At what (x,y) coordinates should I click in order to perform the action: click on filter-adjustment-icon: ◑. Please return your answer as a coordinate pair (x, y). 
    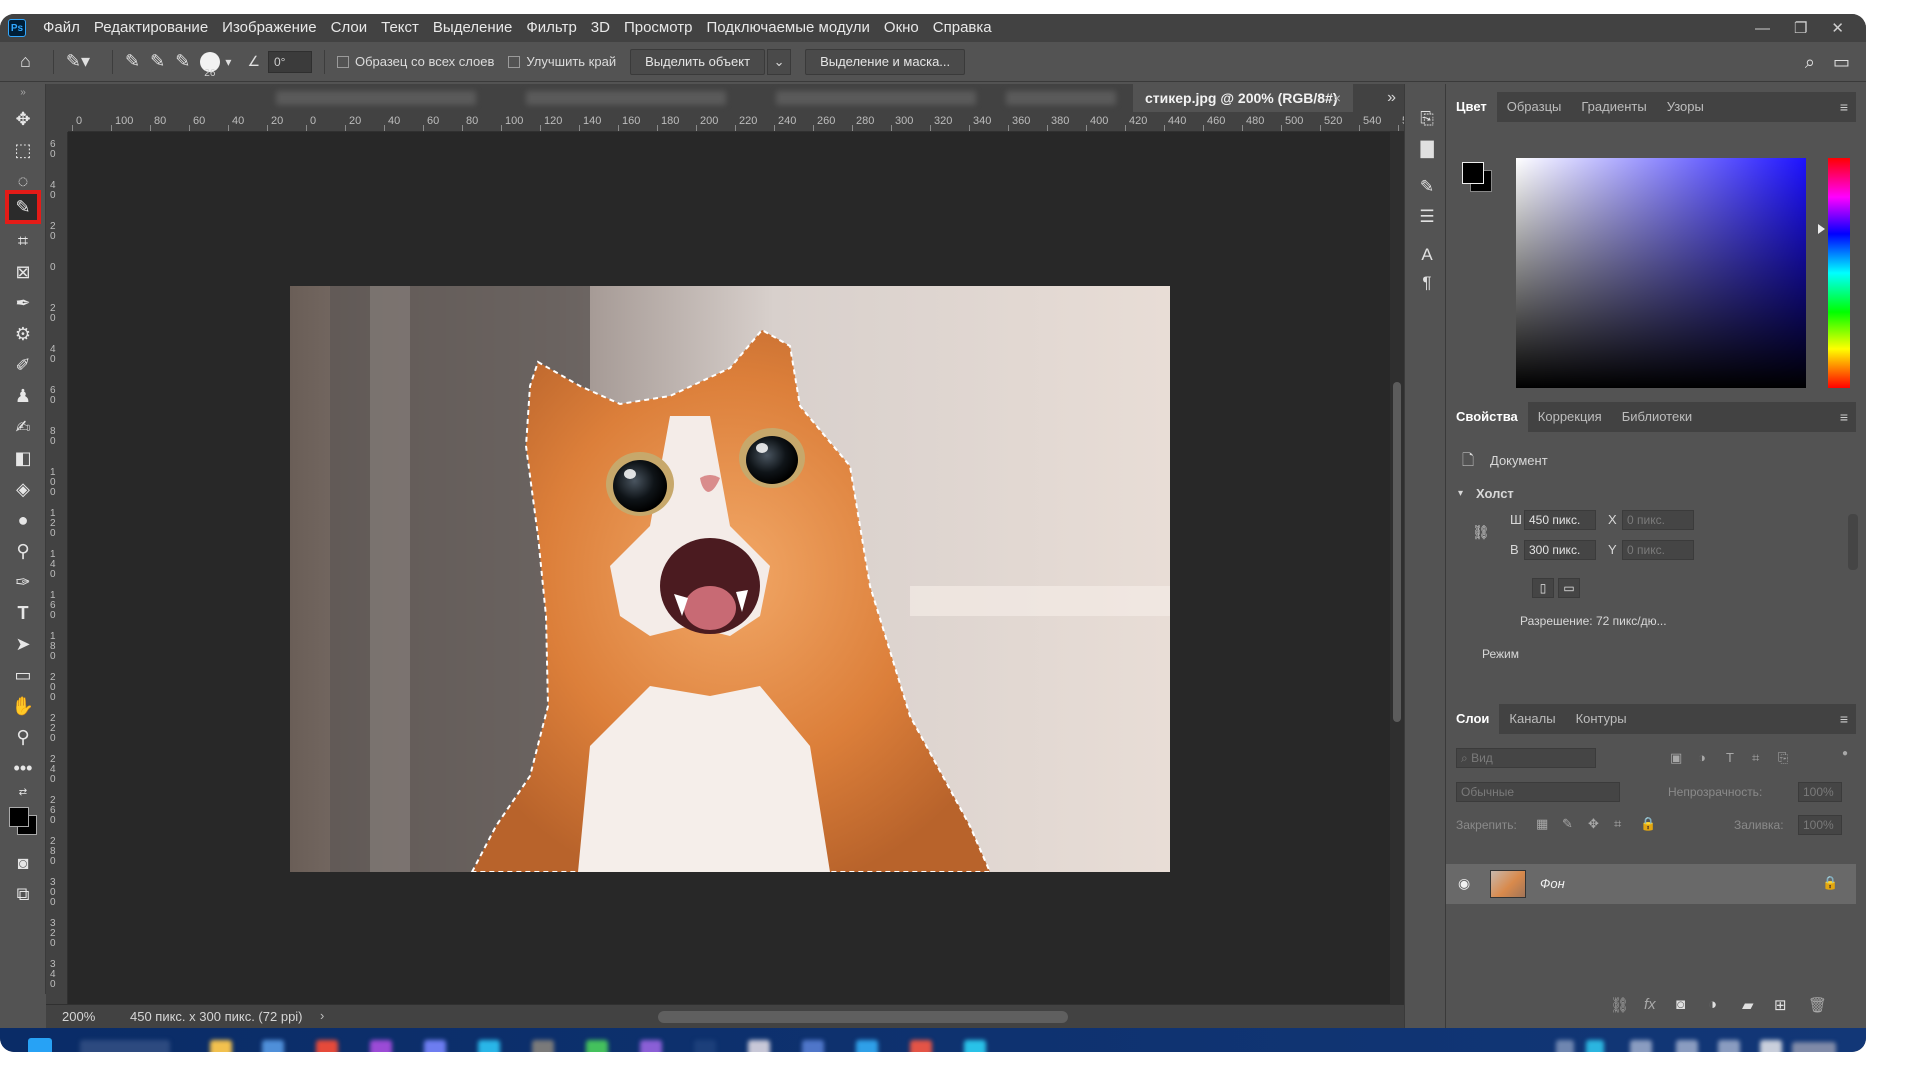
    Looking at the image, I should click on (1702, 757).